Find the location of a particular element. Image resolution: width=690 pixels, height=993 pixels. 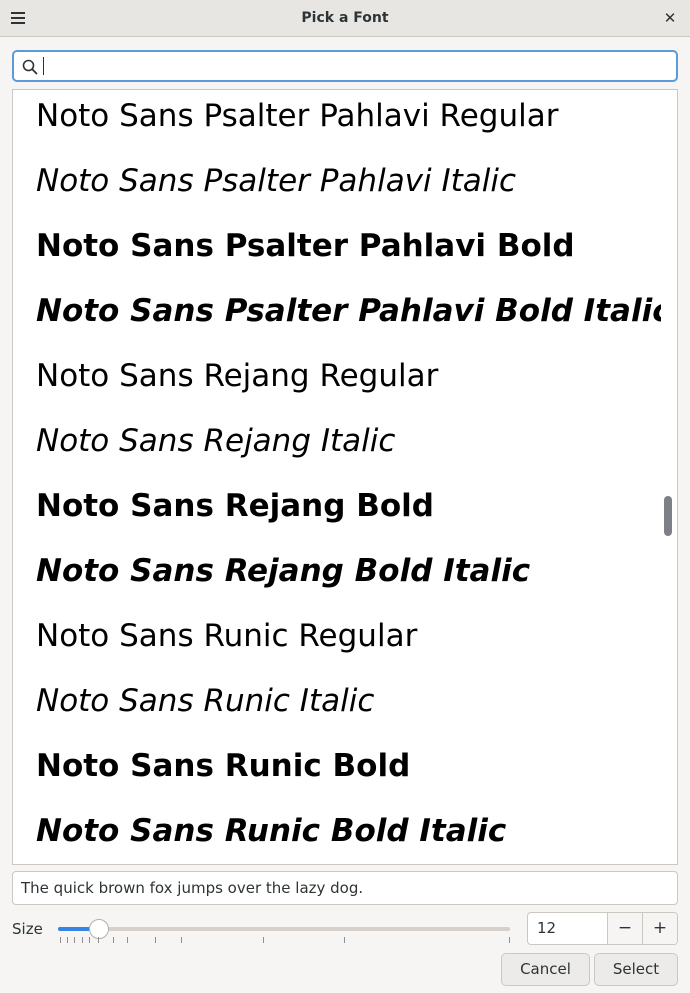

font-list-item: Noto Sans Psalter Pahlavi Regular is located at coordinates (338, 119).